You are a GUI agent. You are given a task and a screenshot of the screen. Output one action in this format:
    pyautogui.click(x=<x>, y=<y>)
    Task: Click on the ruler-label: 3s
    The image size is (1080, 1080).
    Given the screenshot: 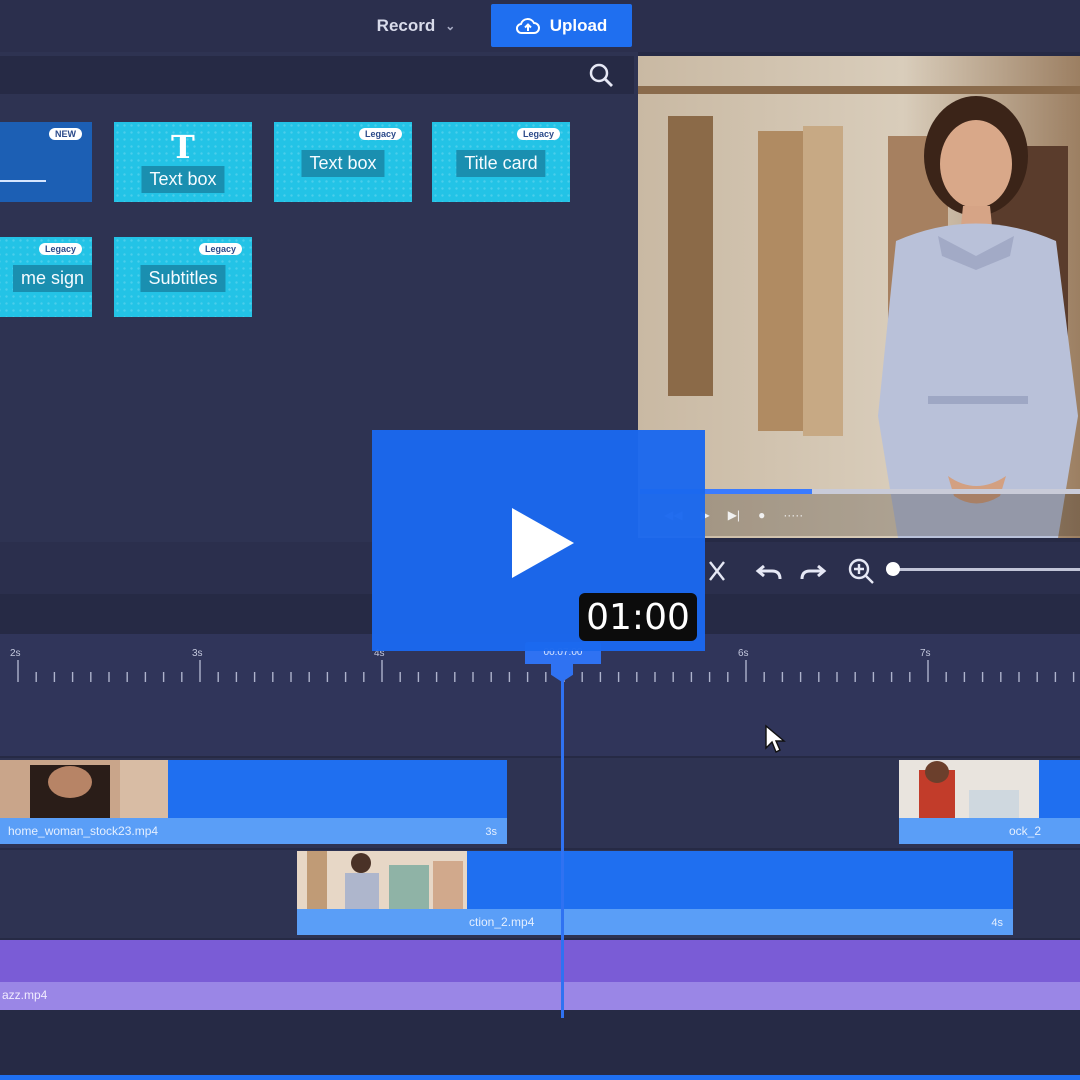 What is the action you would take?
    pyautogui.click(x=197, y=653)
    